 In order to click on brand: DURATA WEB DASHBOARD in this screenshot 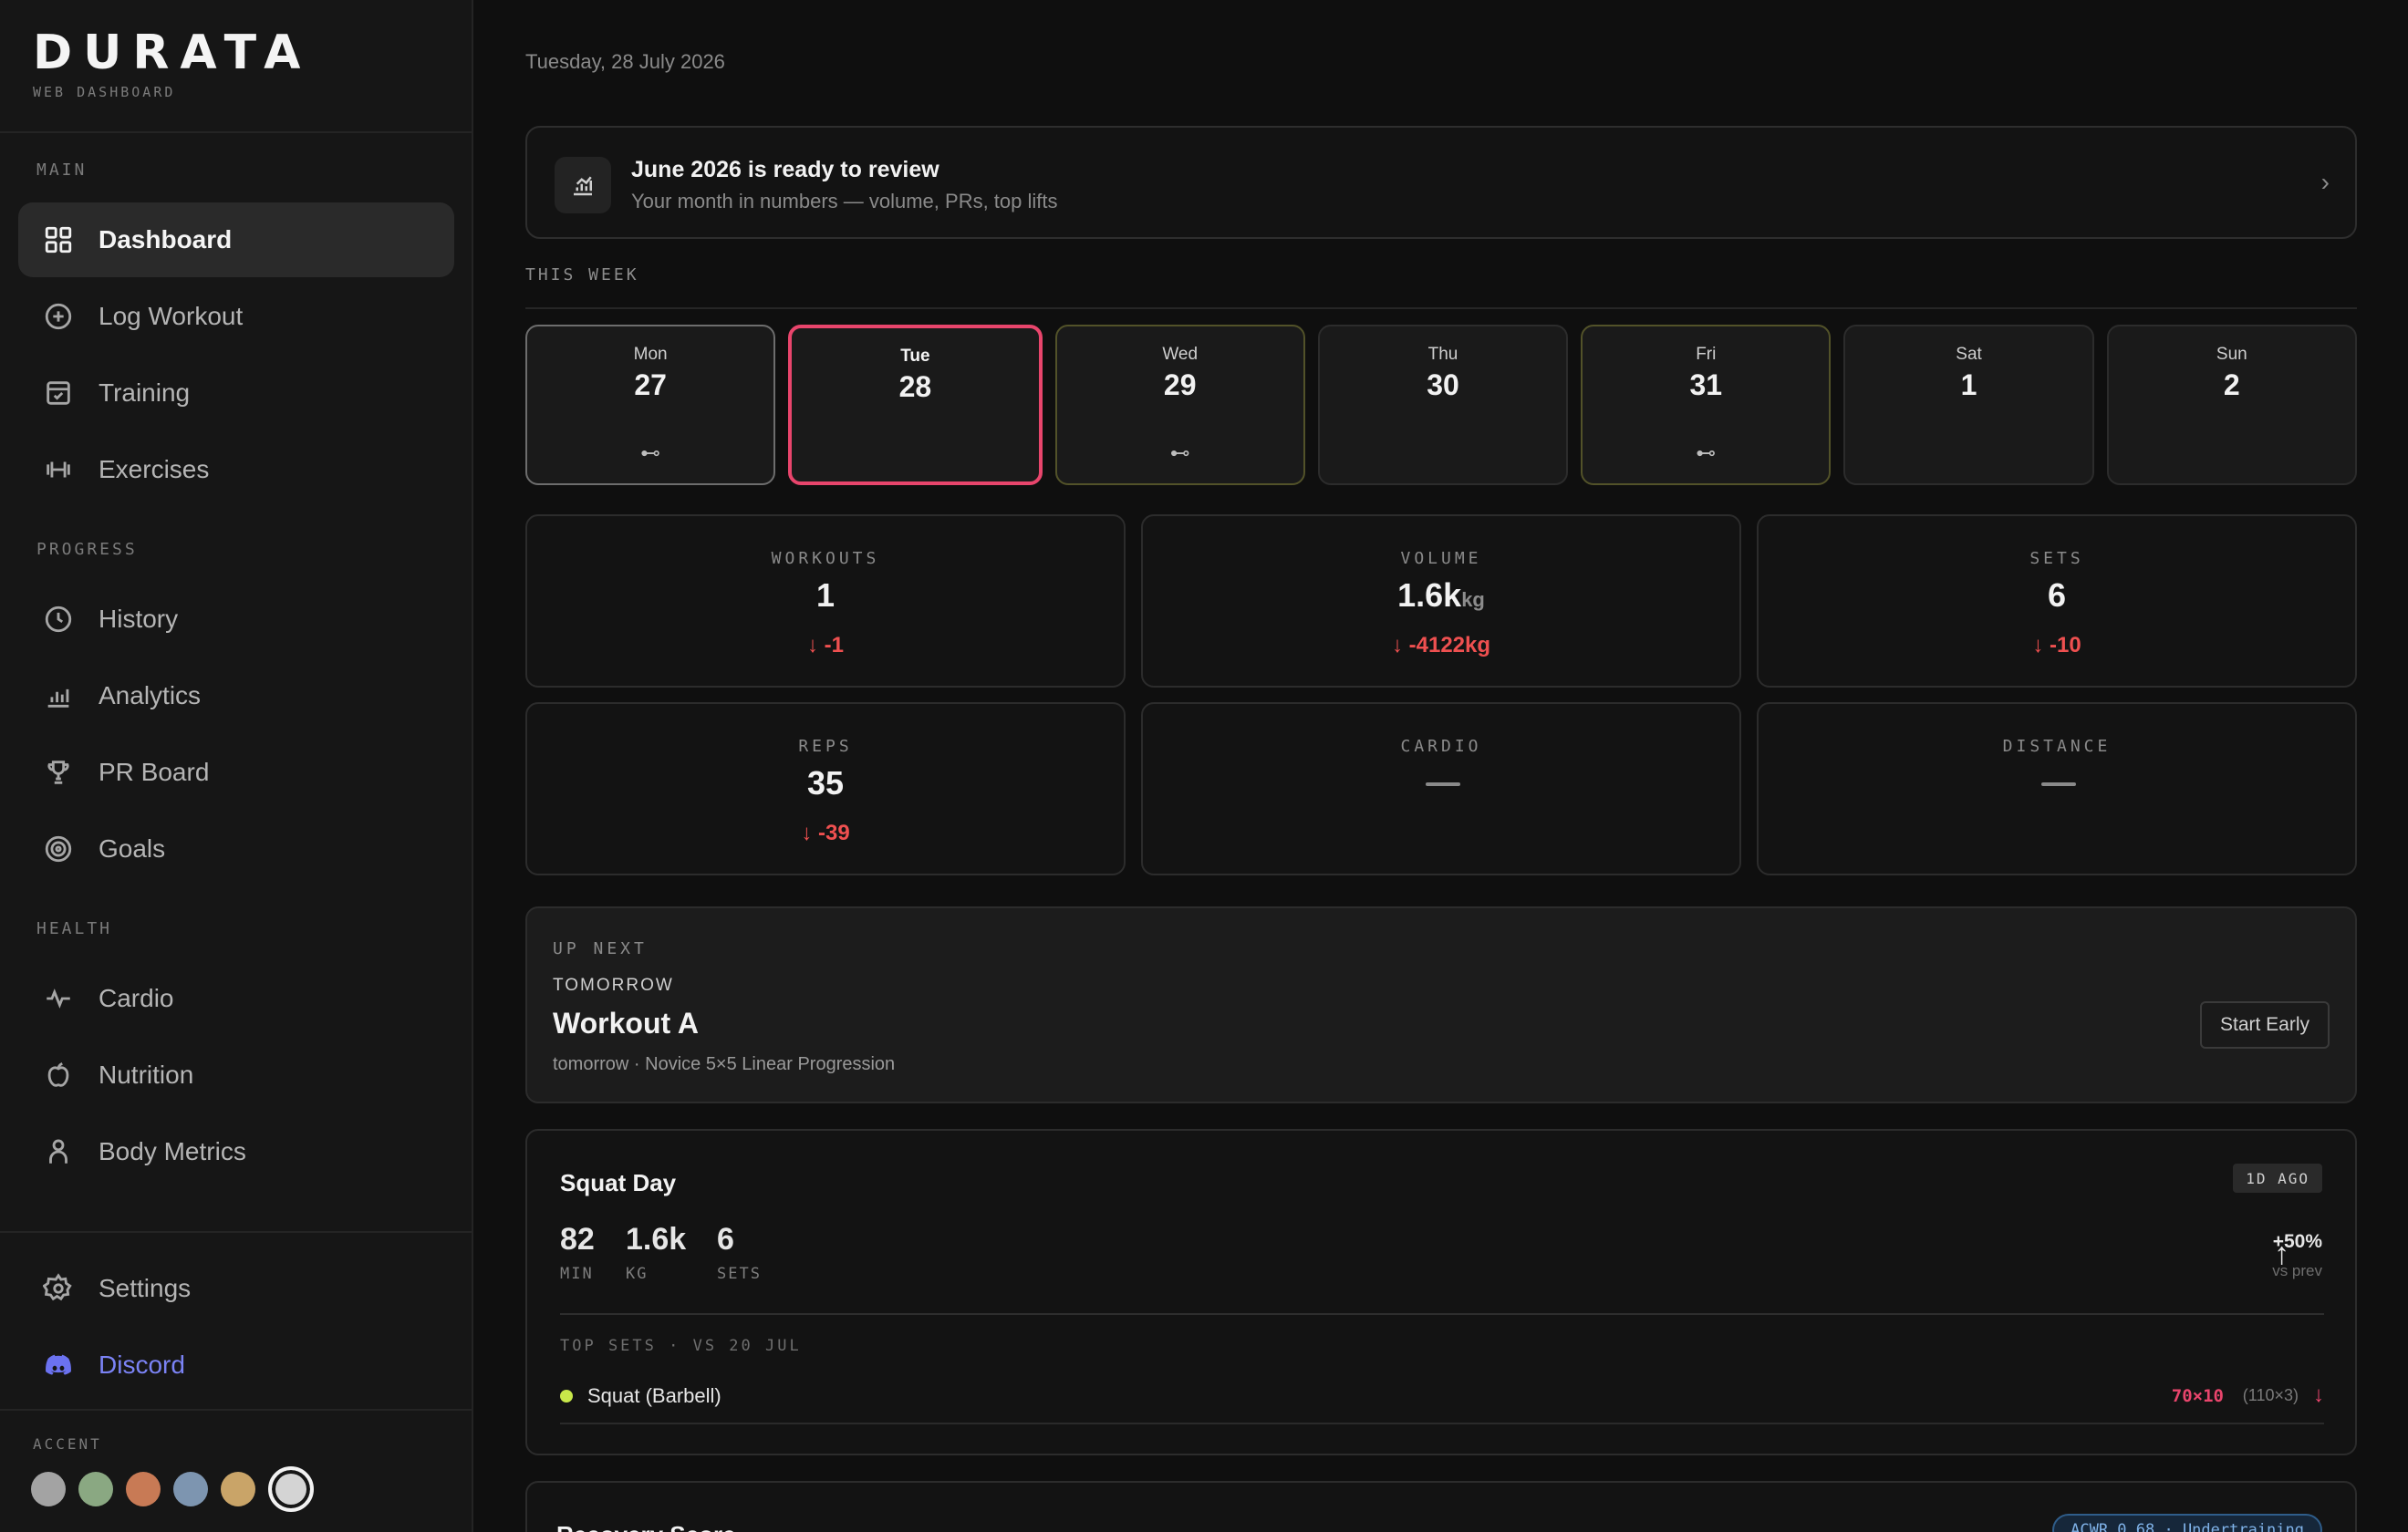, I will do `click(172, 64)`.